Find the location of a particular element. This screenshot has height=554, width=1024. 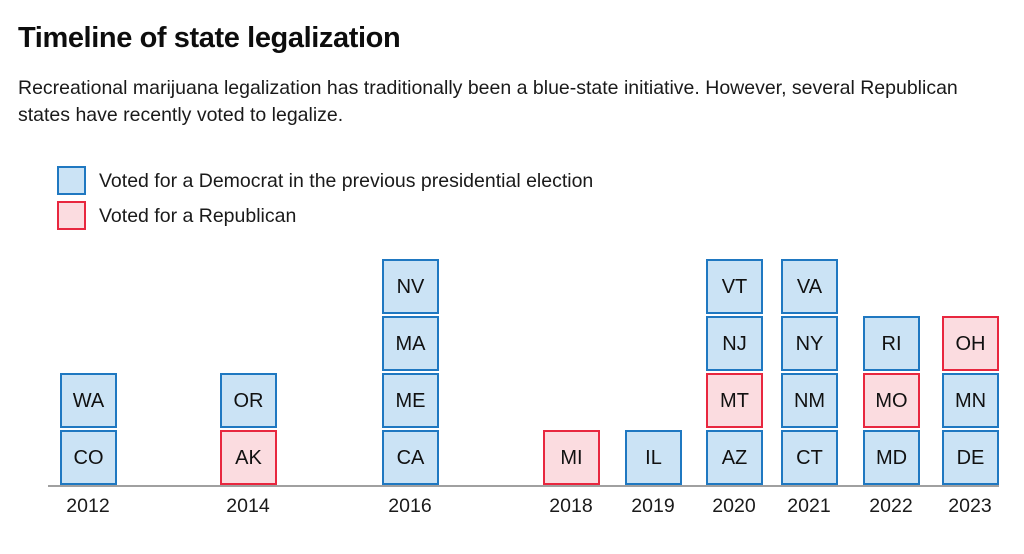

x-axis-tick-label-2019: 2019 is located at coordinates (653, 506).